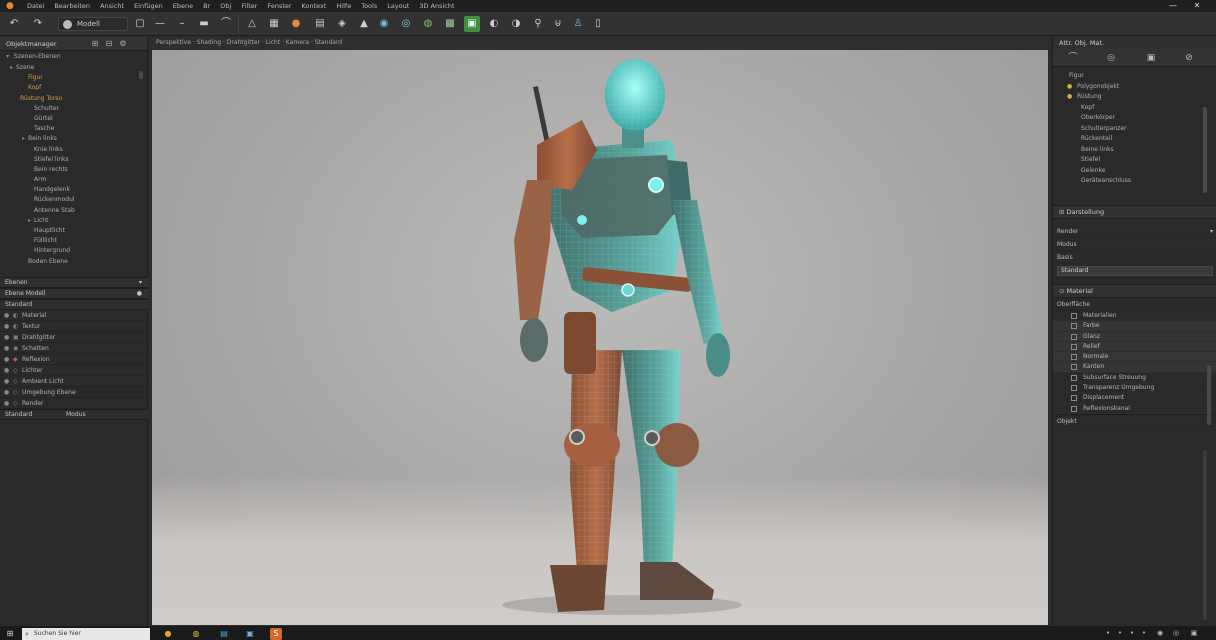  I want to click on deformer-tool-icon: ◈, so click(342, 24).